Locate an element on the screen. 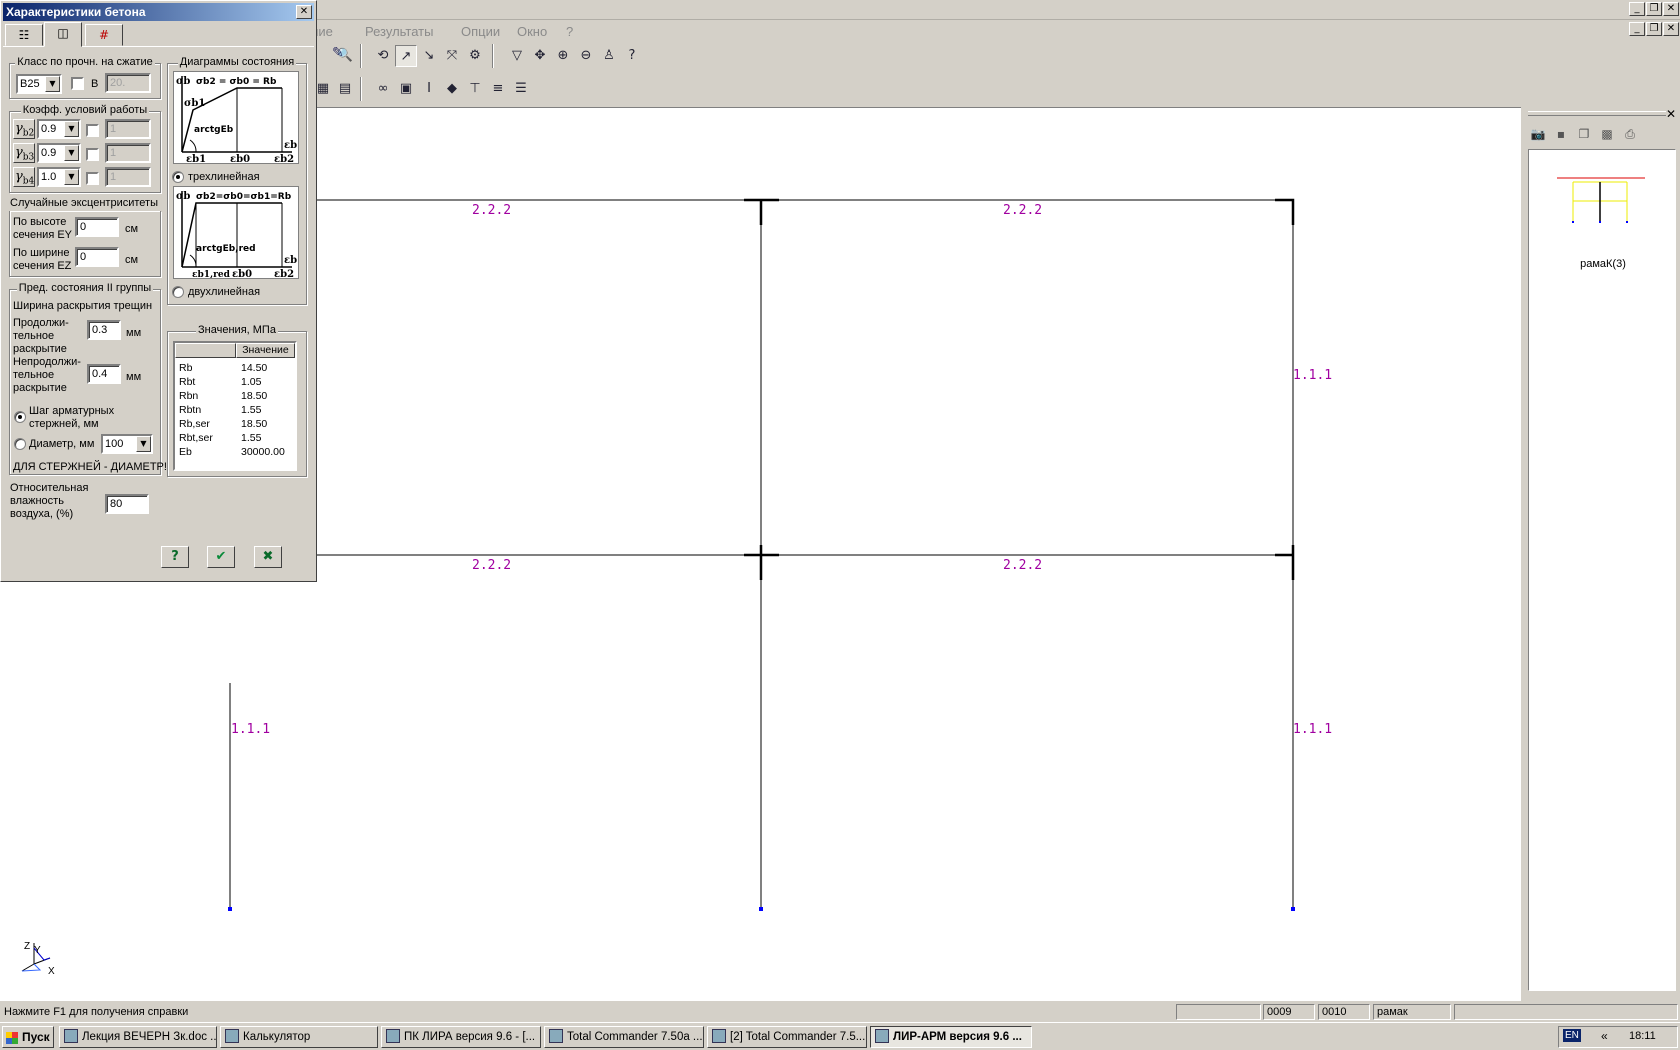 The image size is (1680, 1050). thumbnail-drawing is located at coordinates (1601, 200).